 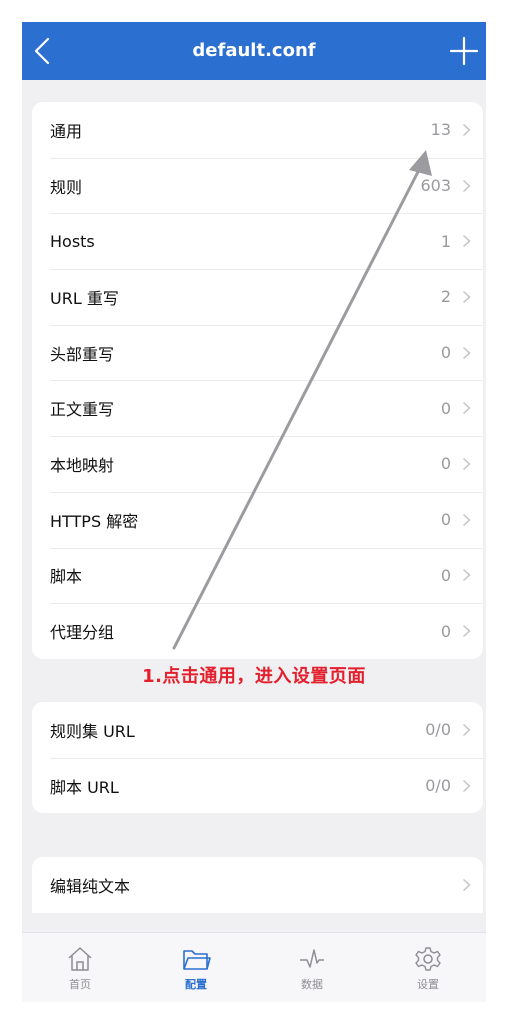 What do you see at coordinates (84, 298) in the screenshot?
I see `row-label: URL 重写` at bounding box center [84, 298].